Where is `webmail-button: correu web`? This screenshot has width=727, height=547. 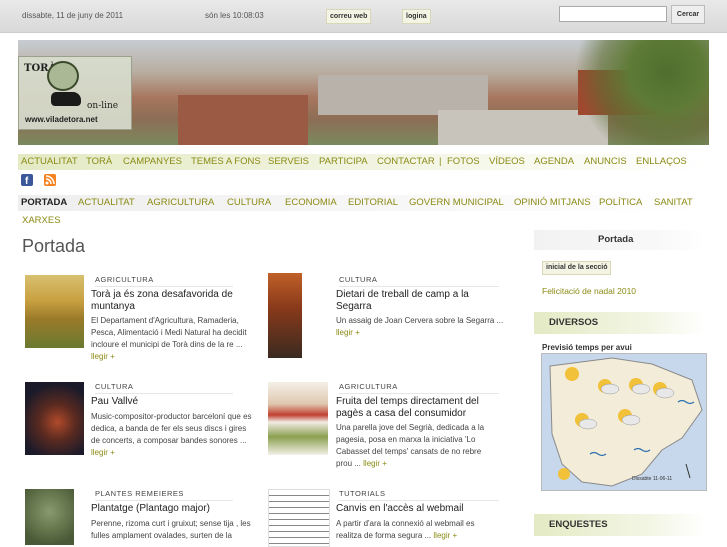 webmail-button: correu web is located at coordinates (349, 16).